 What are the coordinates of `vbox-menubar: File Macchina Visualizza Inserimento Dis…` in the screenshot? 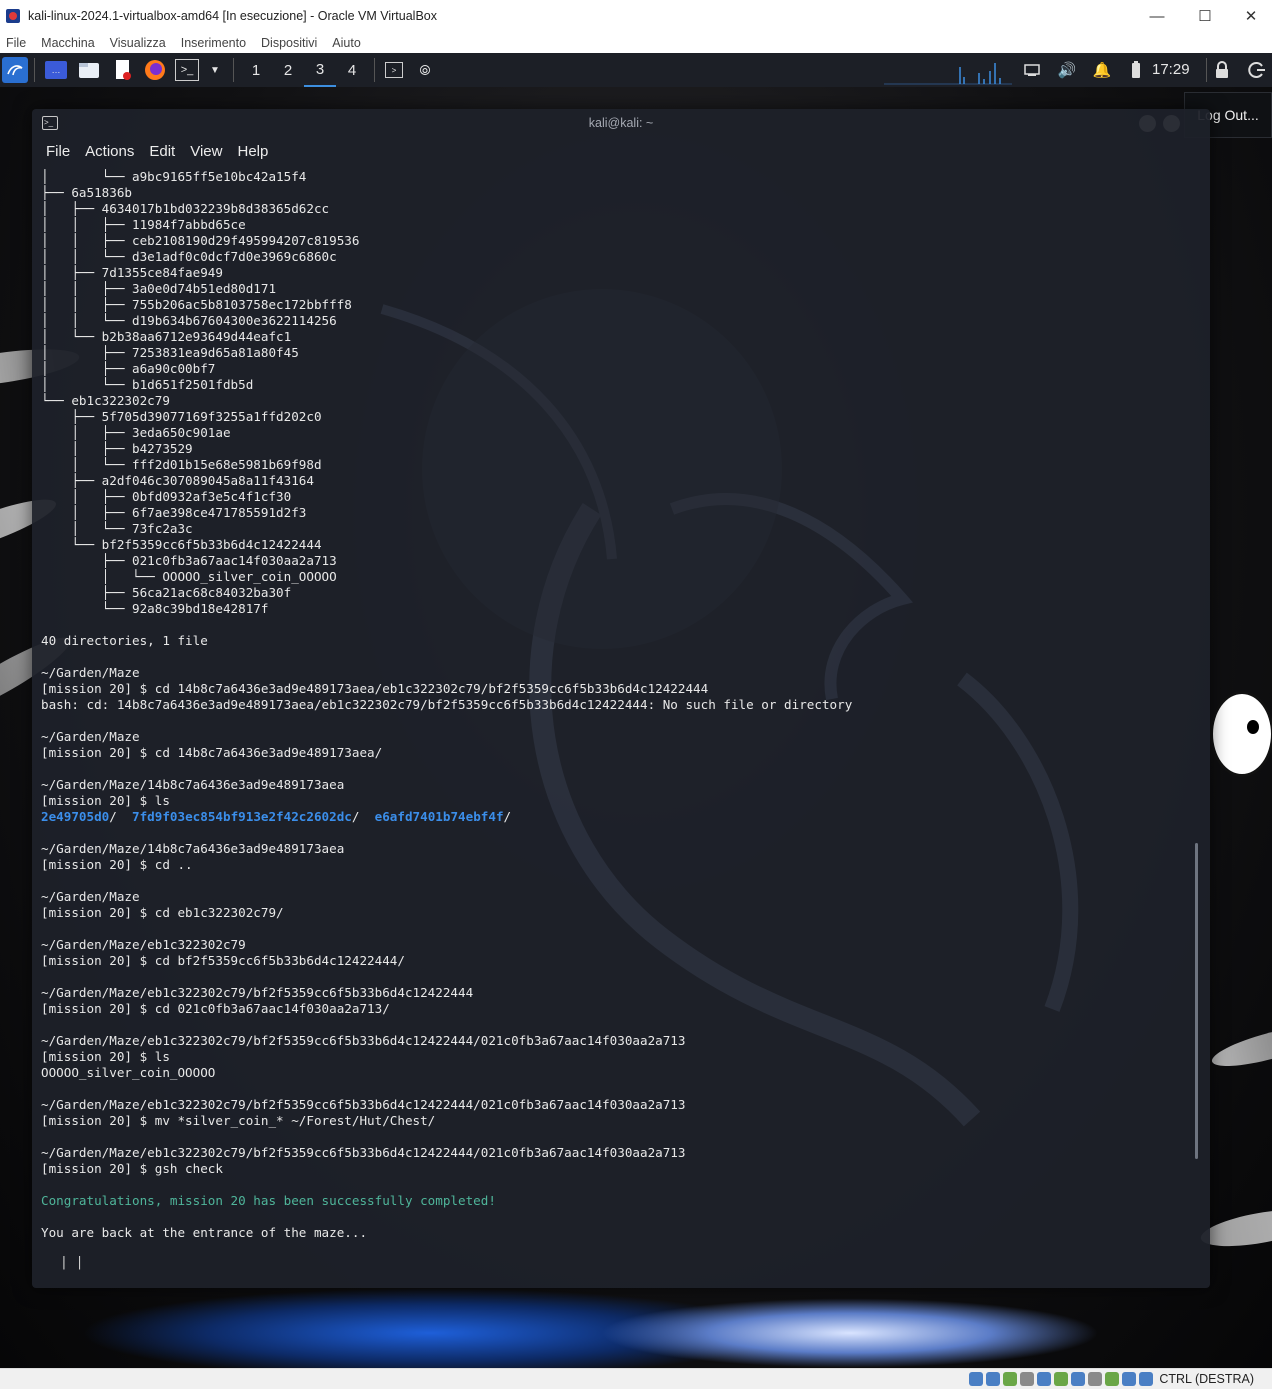 It's located at (636, 42).